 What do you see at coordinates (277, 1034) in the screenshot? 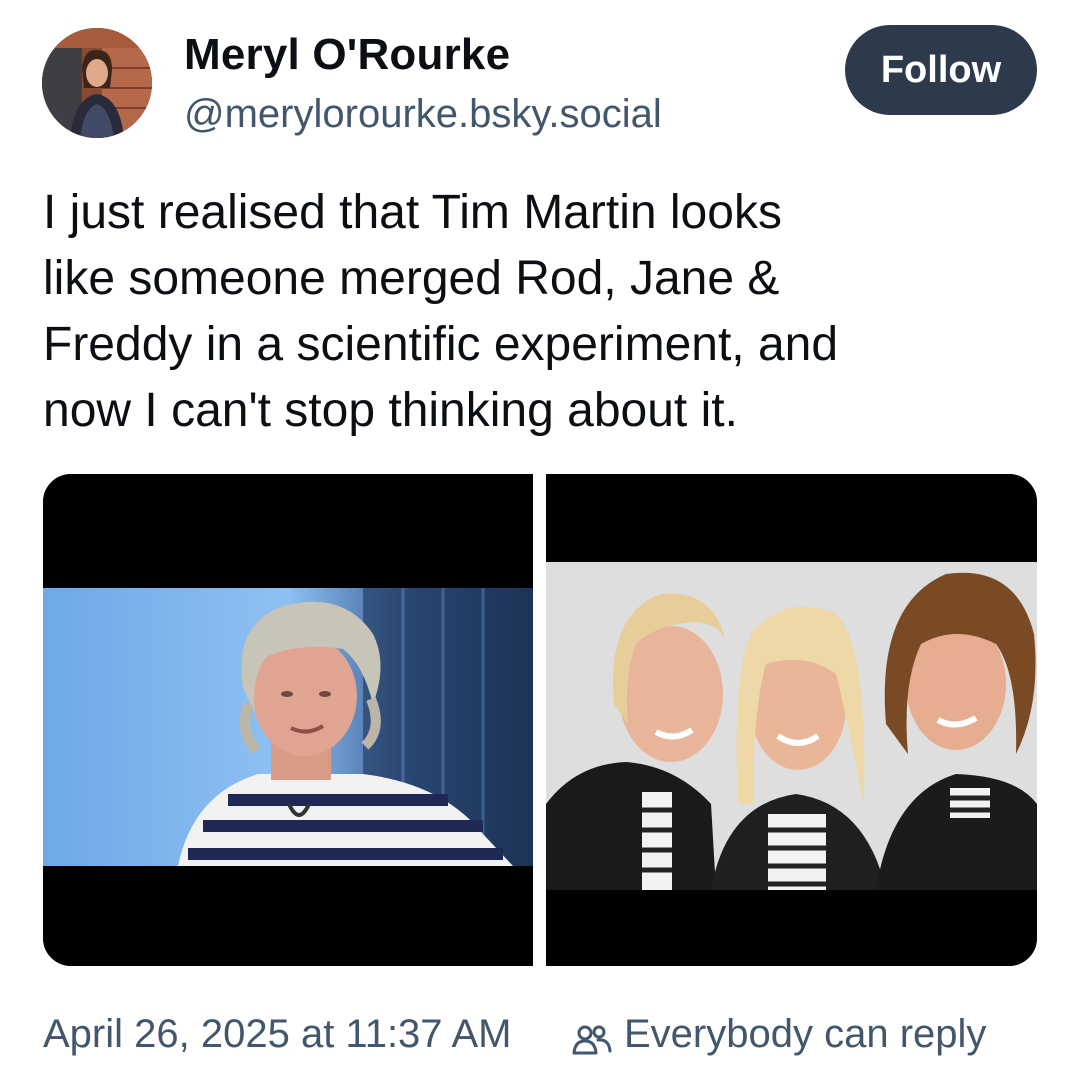
I see `post-timestamp: April 26, 2025 at 11:37 AM` at bounding box center [277, 1034].